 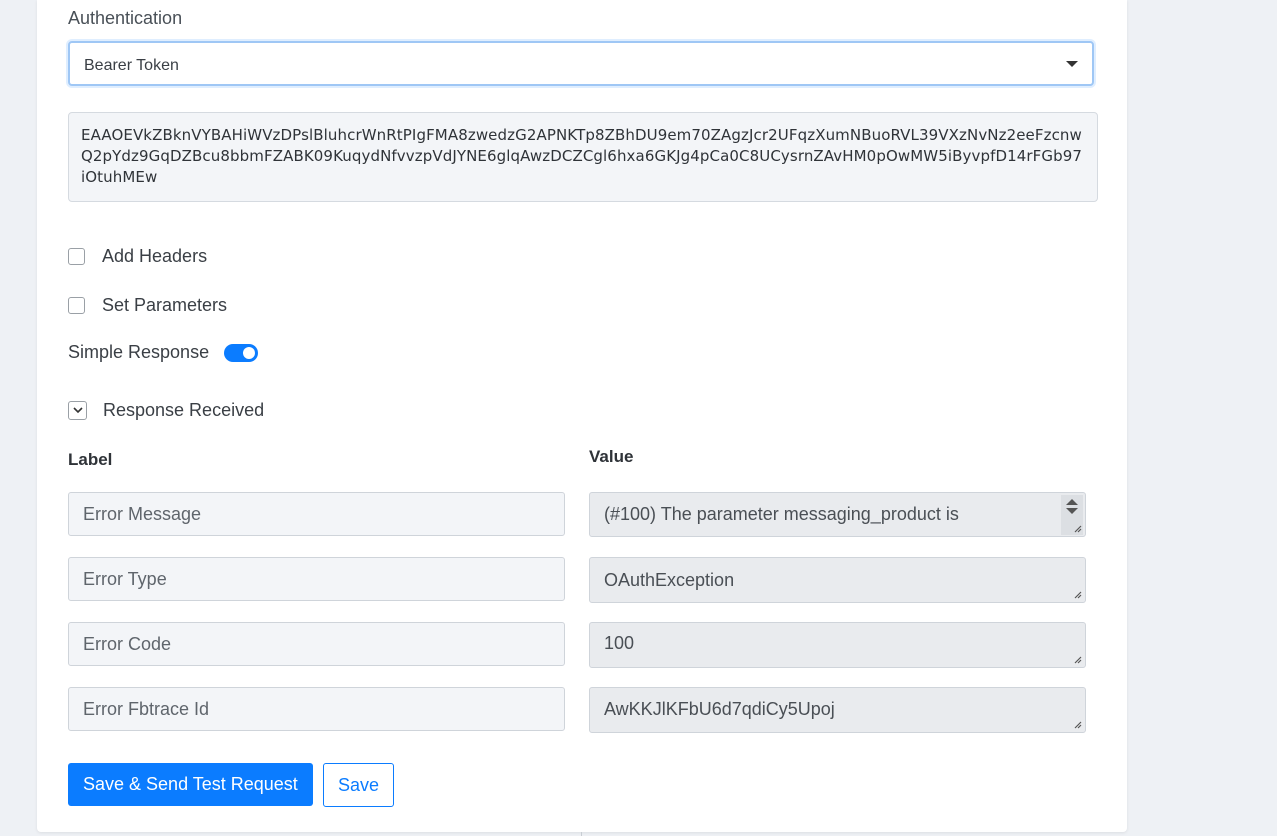 I want to click on arrow-up-icon, so click(x=1072, y=502).